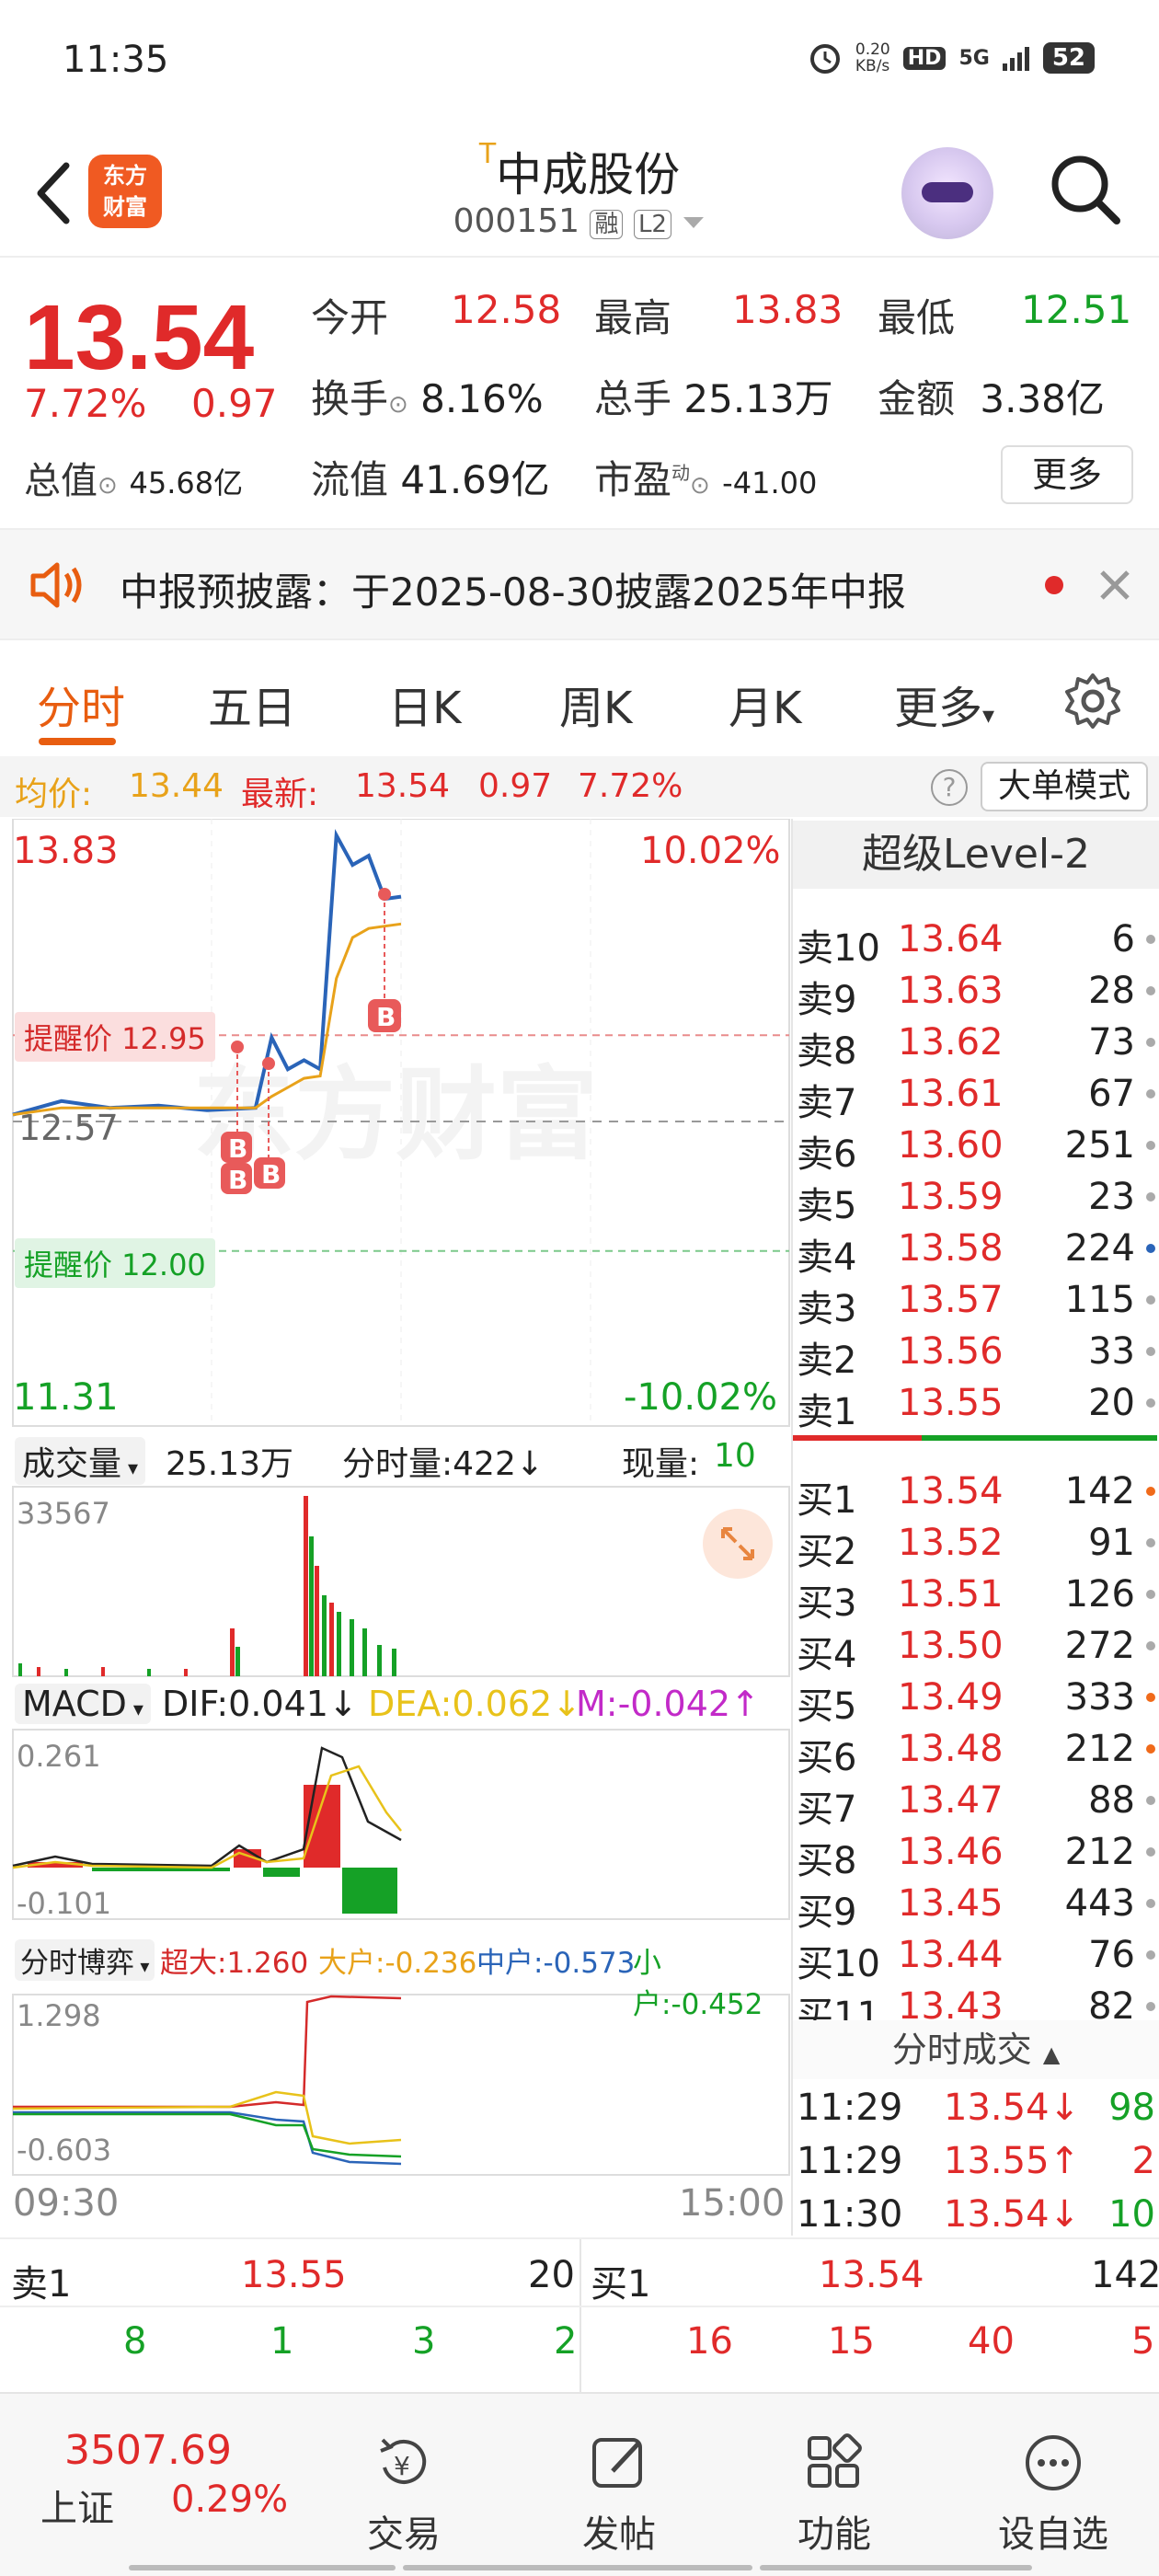 This screenshot has height=2576, width=1159. Describe the element at coordinates (976, 1906) in the screenshot. I see `bid-row: 买9 13.45 443` at that location.